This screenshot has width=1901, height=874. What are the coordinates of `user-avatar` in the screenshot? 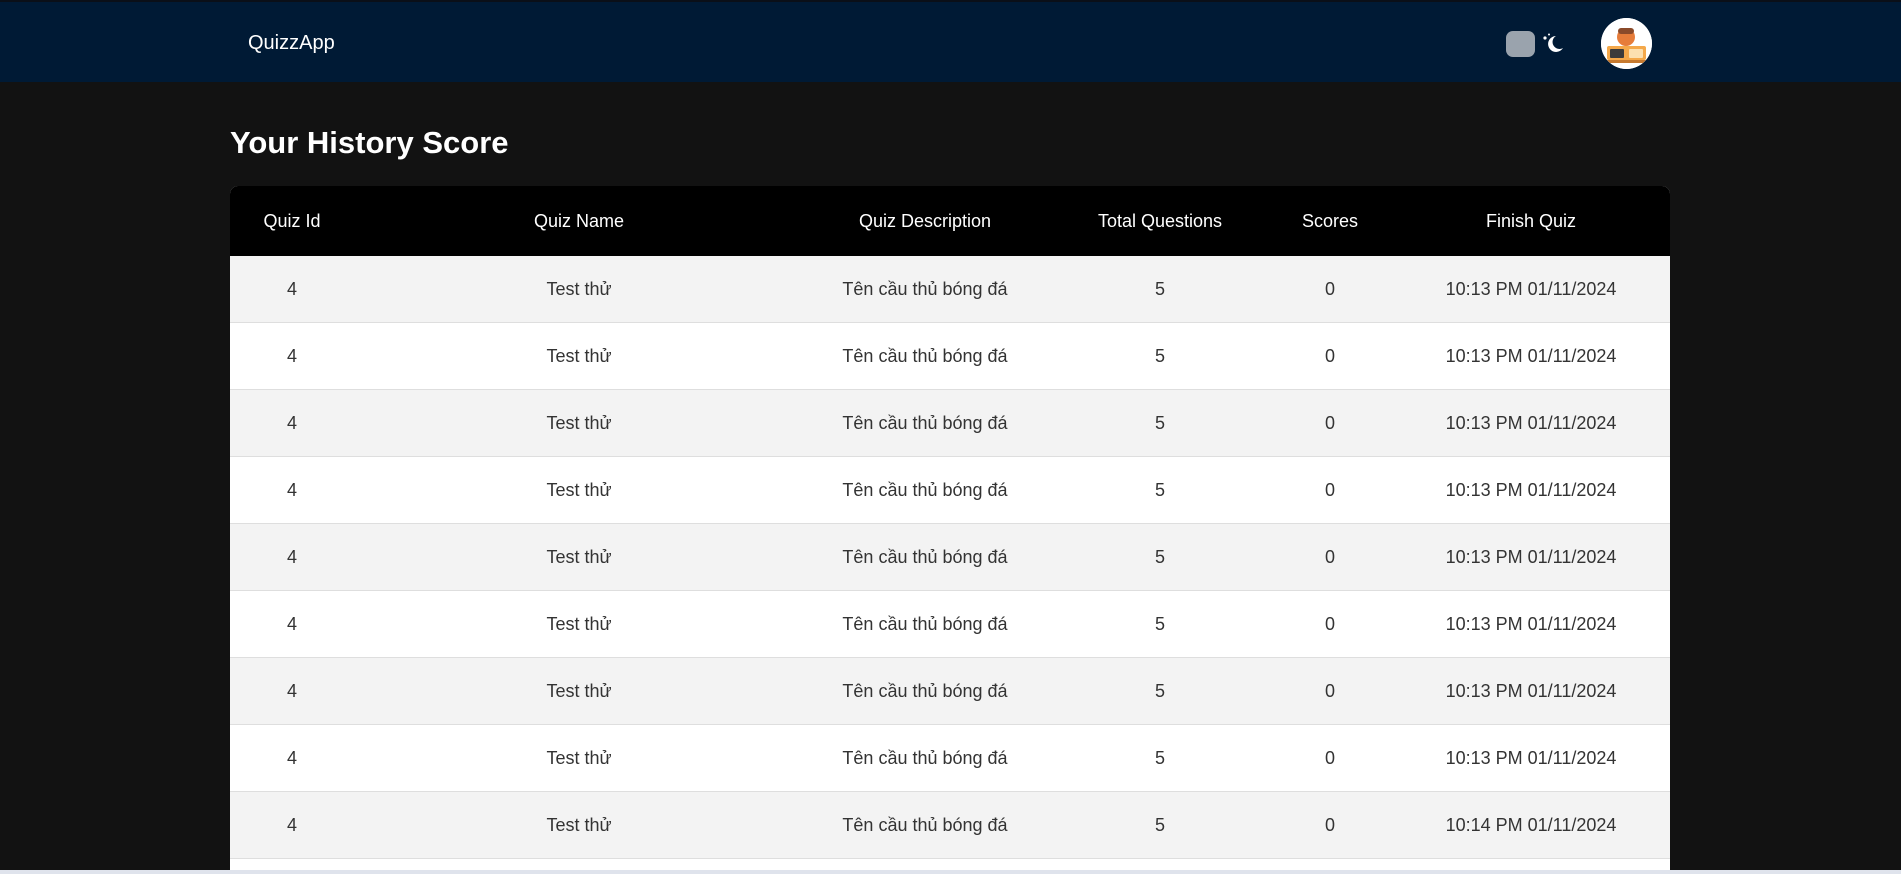 It's located at (1626, 43).